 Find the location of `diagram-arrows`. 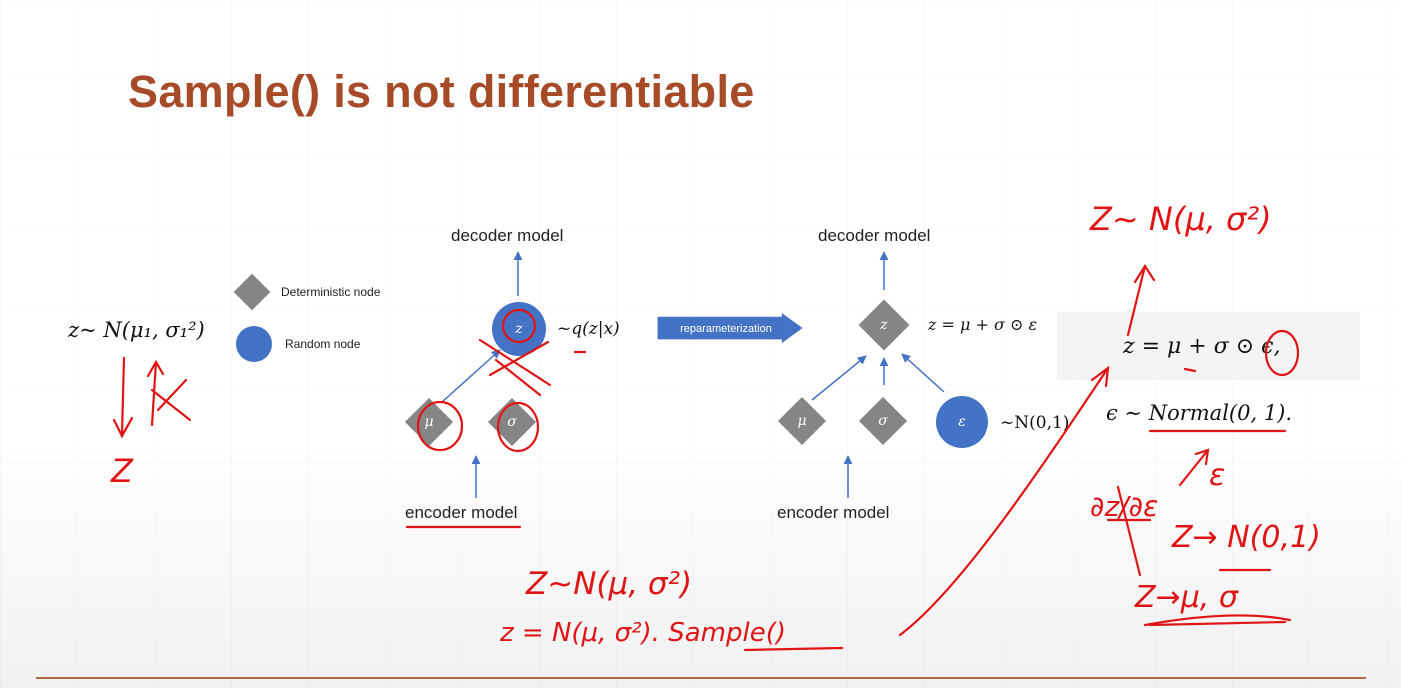

diagram-arrows is located at coordinates (693, 374).